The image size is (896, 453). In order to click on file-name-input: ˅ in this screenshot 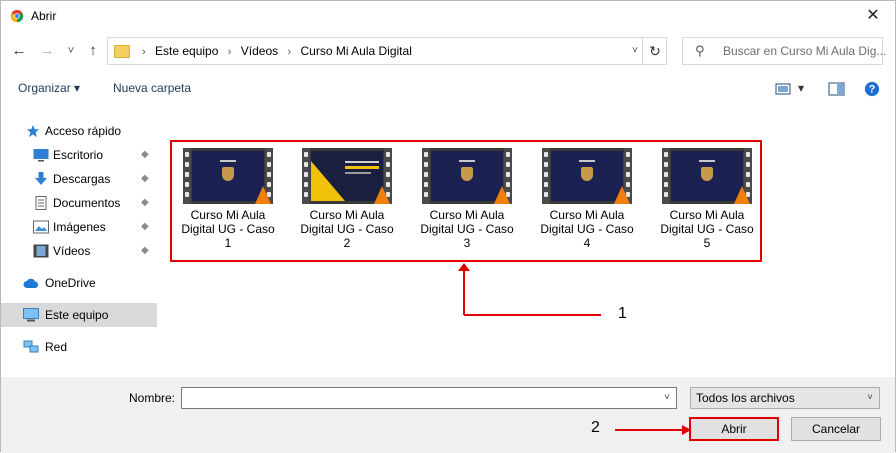, I will do `click(429, 398)`.